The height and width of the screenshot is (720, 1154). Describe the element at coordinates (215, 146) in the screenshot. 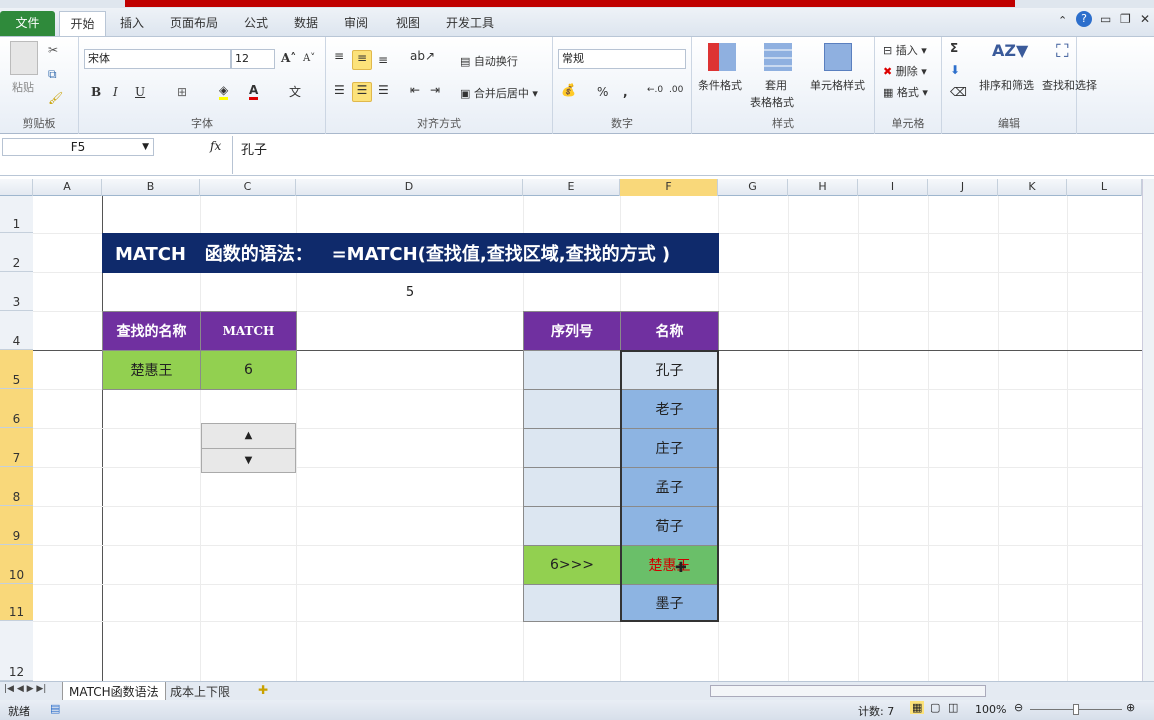

I see `fx-icon: fx` at that location.